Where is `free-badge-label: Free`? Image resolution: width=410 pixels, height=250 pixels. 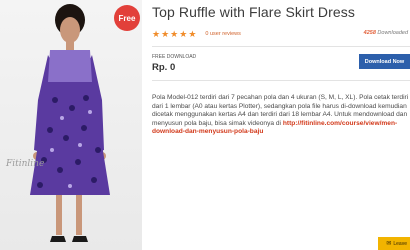 free-badge-label: Free is located at coordinates (127, 18).